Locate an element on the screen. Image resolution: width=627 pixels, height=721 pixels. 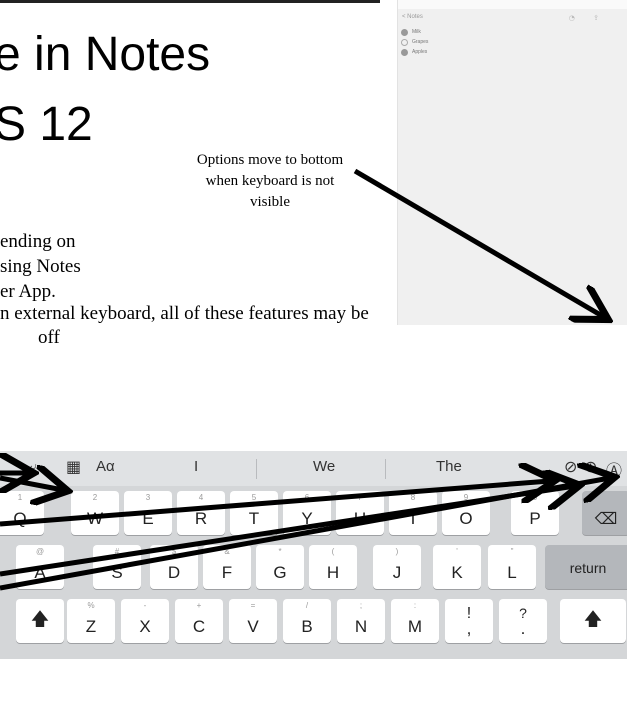
key-label: H is located at coordinates (333, 572).